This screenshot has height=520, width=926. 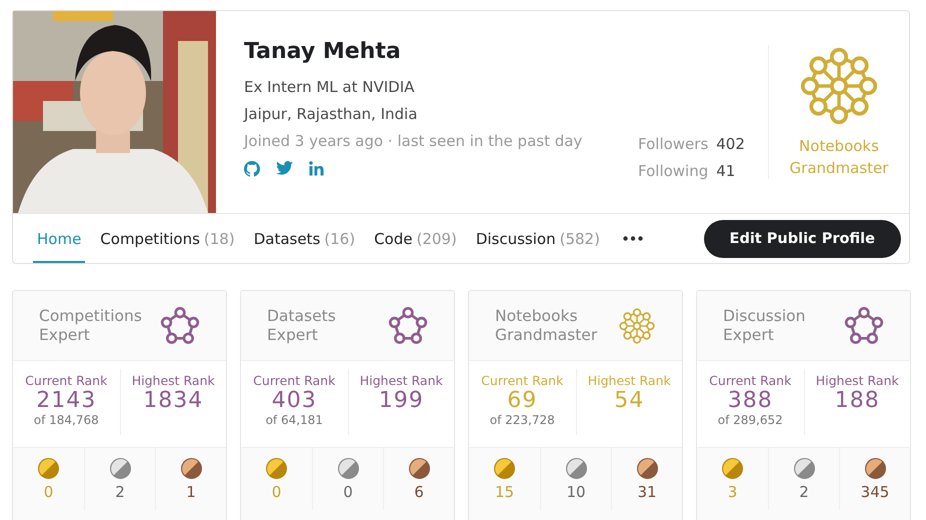 What do you see at coordinates (91, 325) in the screenshot?
I see `card-title: Competitions Expert` at bounding box center [91, 325].